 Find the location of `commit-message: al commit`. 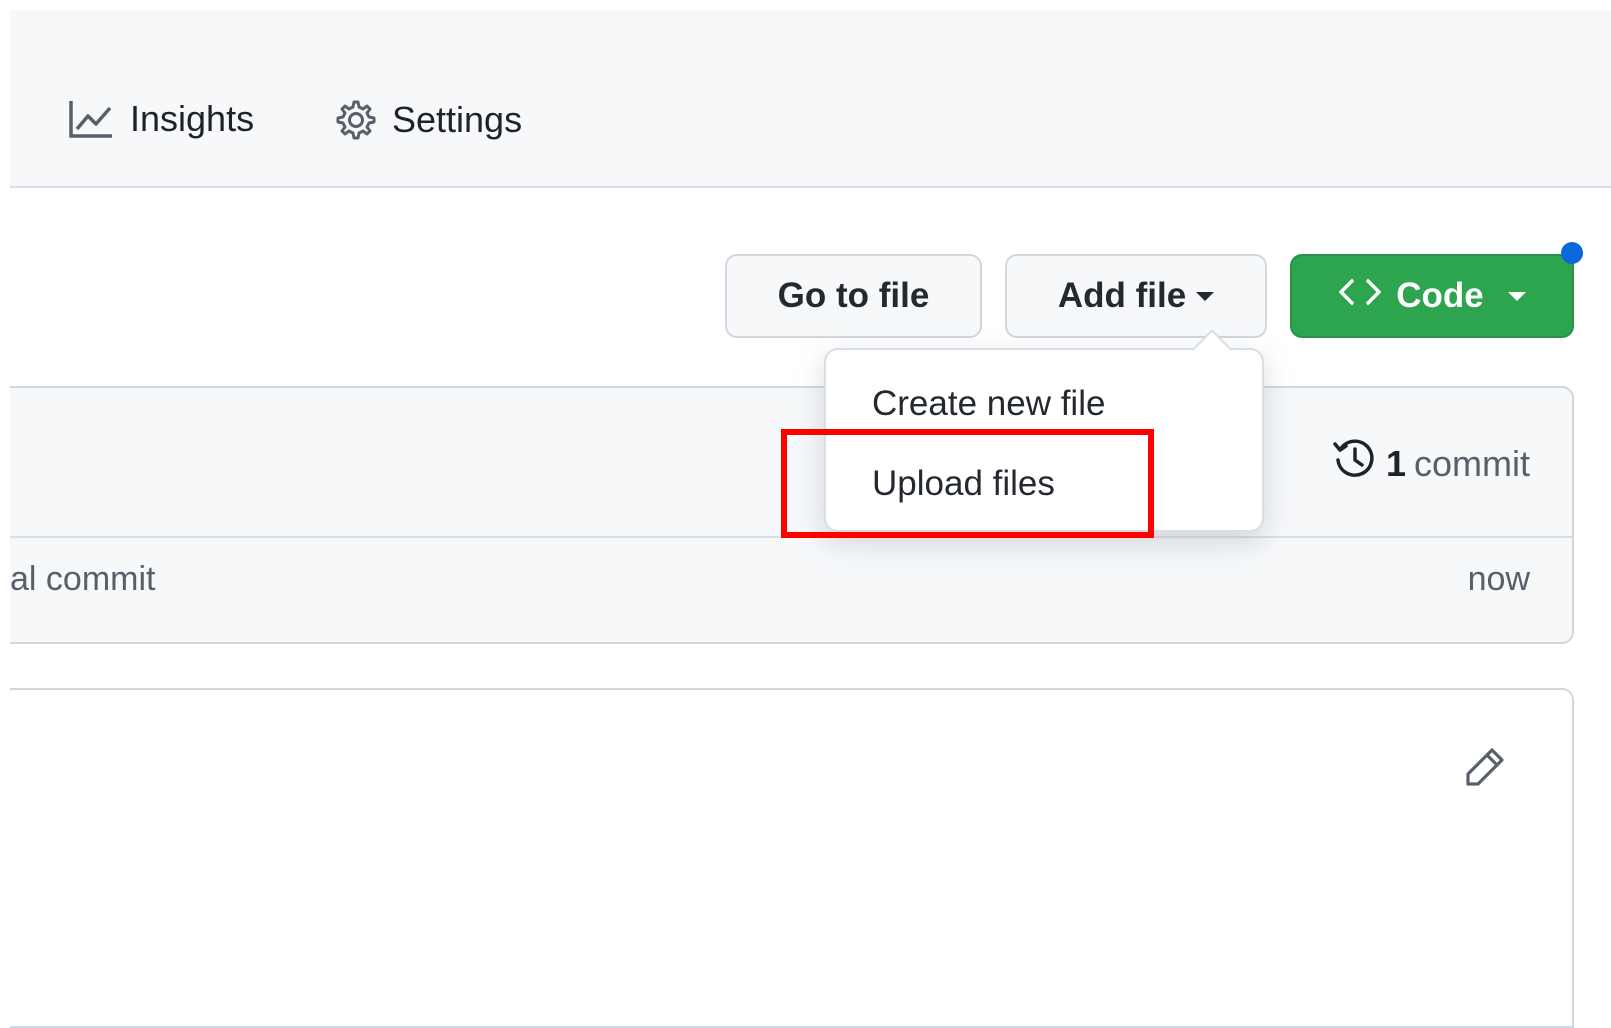

commit-message: al commit is located at coordinates (82, 579).